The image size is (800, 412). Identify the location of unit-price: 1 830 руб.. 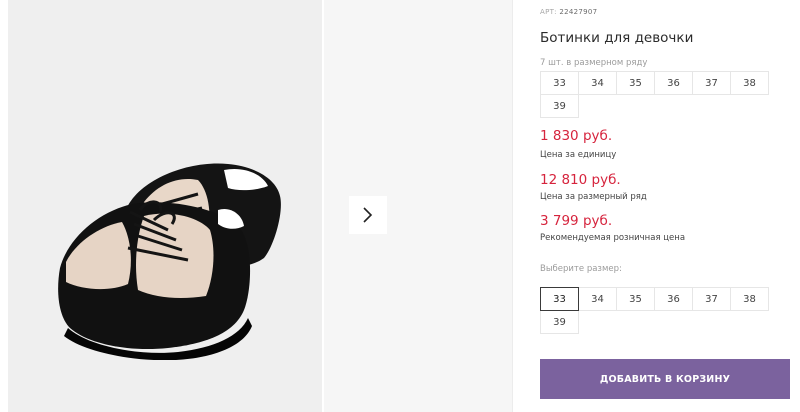
(576, 136).